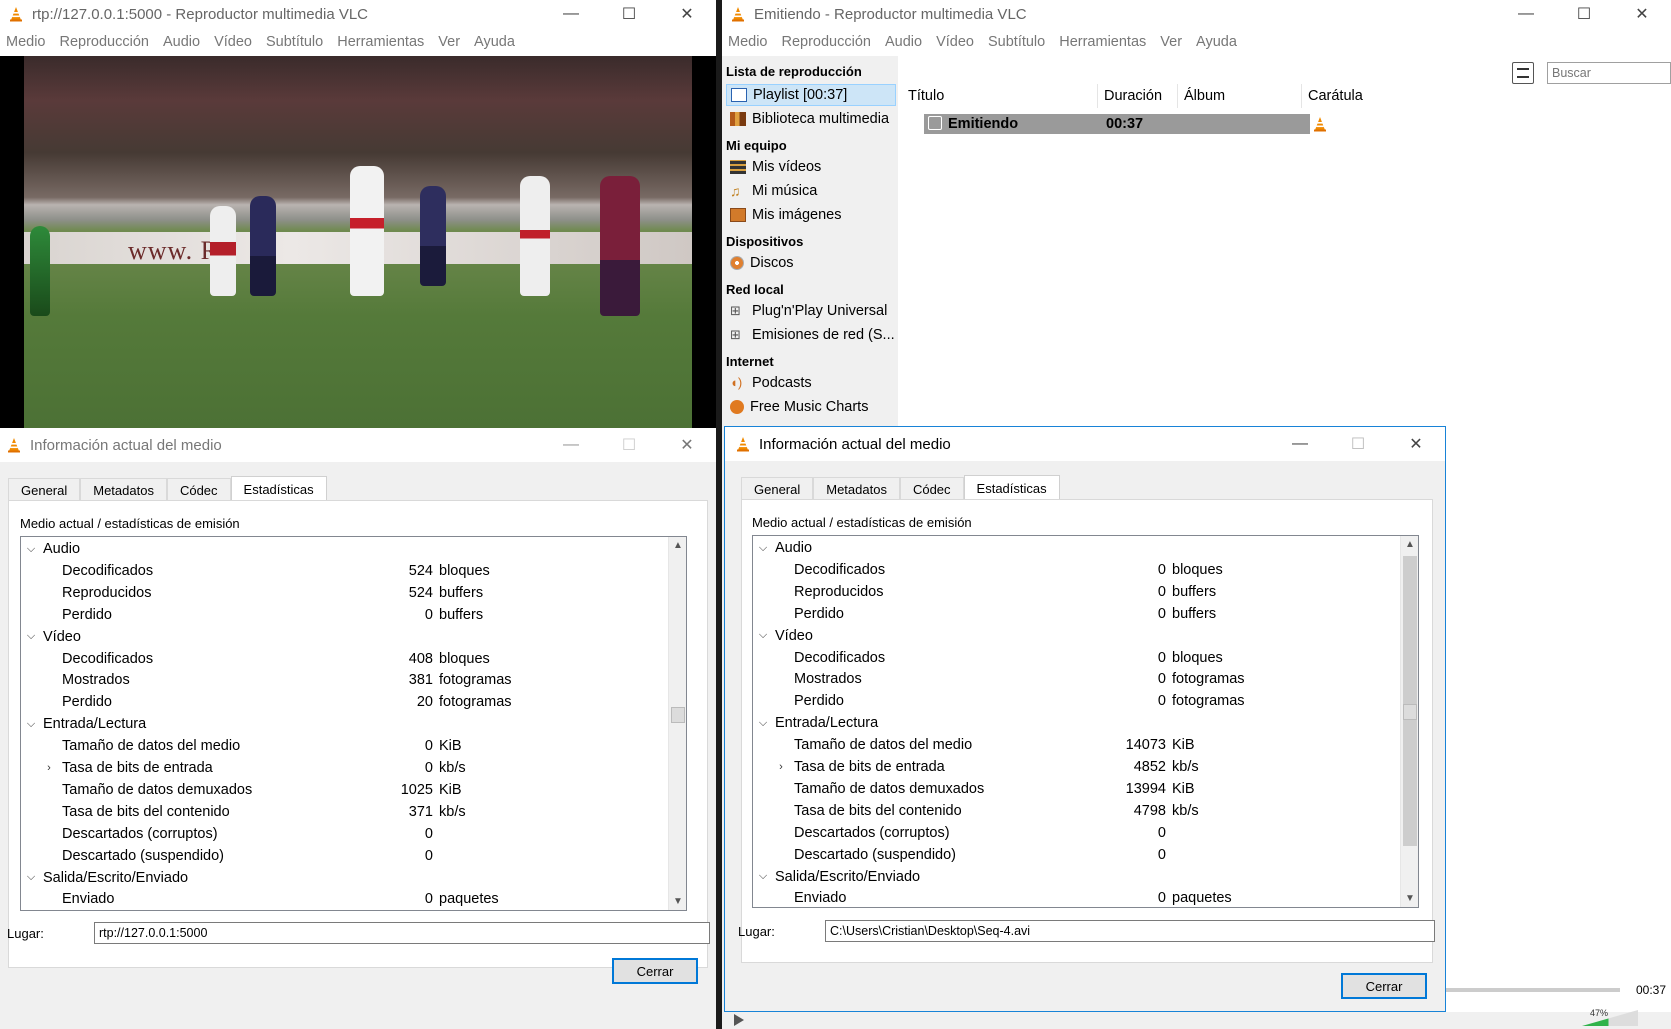 The width and height of the screenshot is (1671, 1029). Describe the element at coordinates (1409, 544) in the screenshot. I see `scroll-up-icon: ▲` at that location.